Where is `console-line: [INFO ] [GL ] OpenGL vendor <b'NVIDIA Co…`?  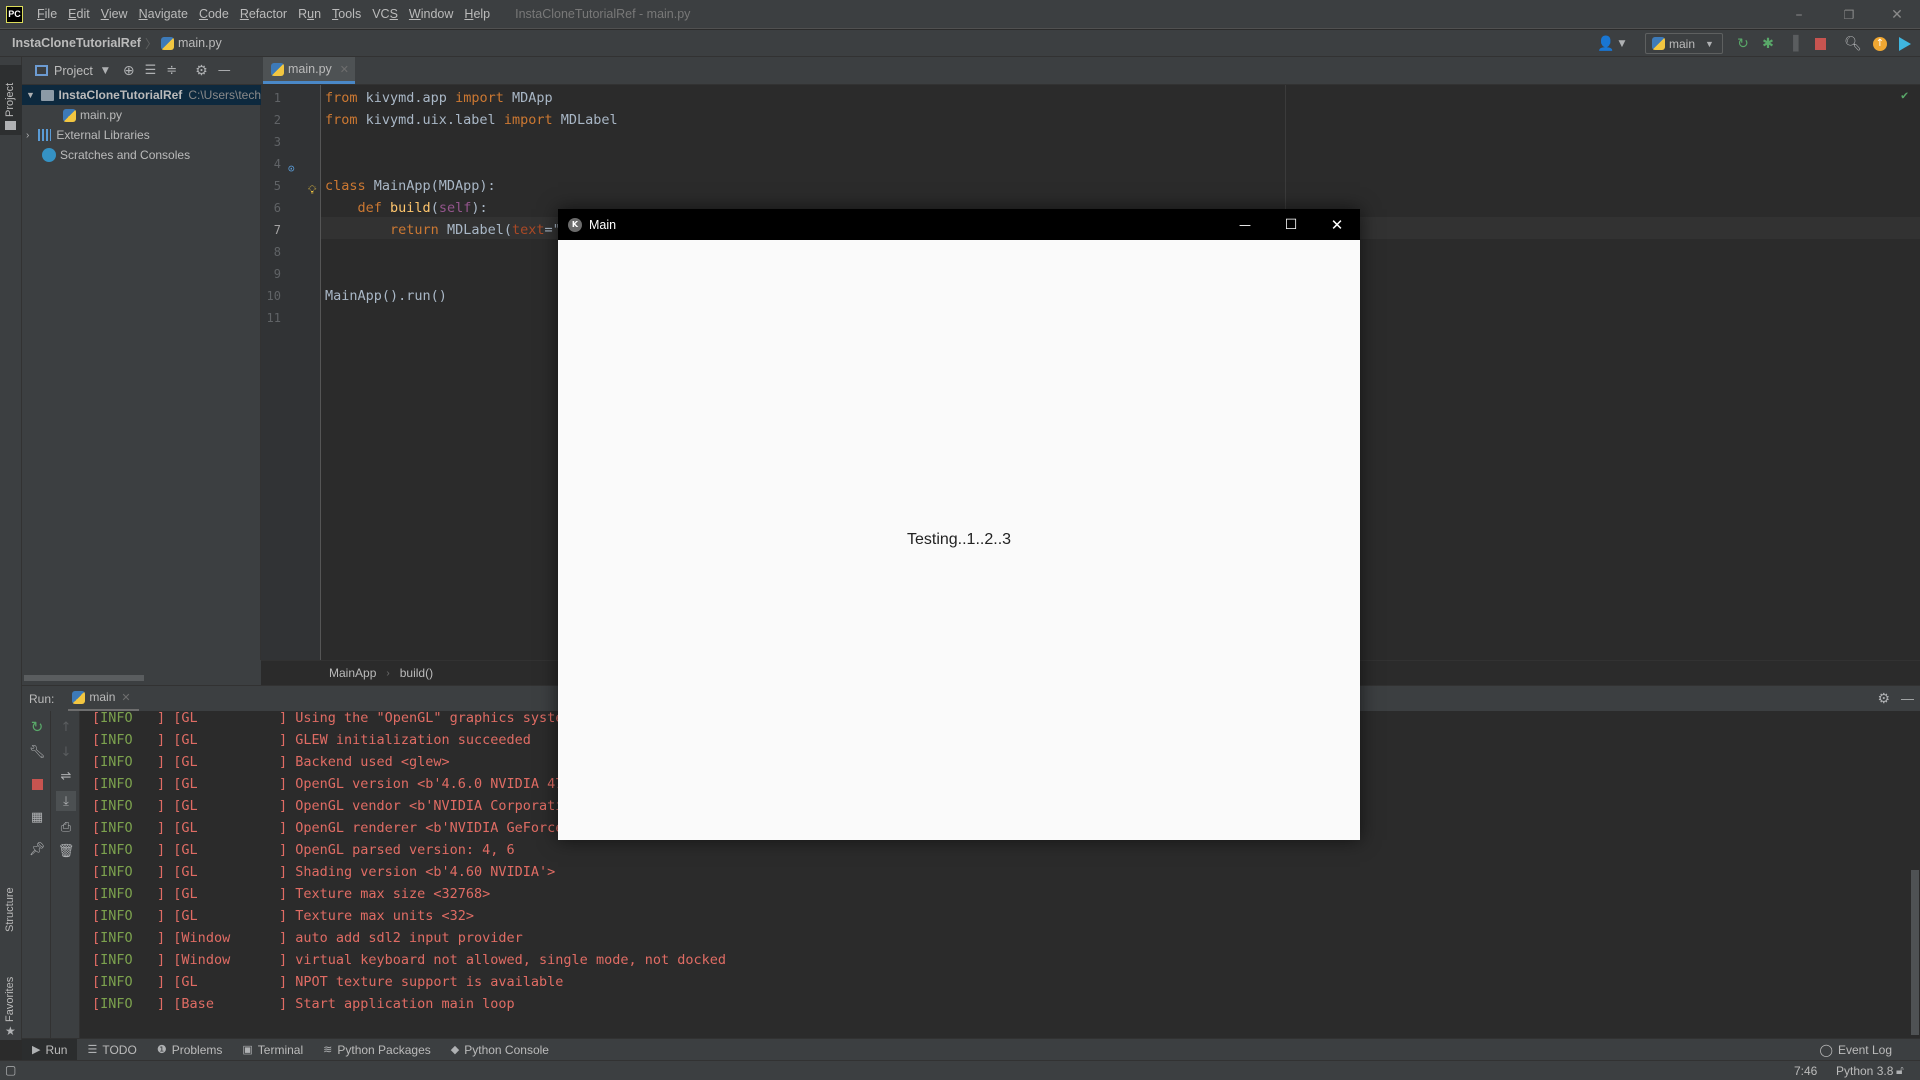
console-line: [INFO ] [GL ] OpenGL vendor <b'NVIDIA Co… is located at coordinates (344, 806).